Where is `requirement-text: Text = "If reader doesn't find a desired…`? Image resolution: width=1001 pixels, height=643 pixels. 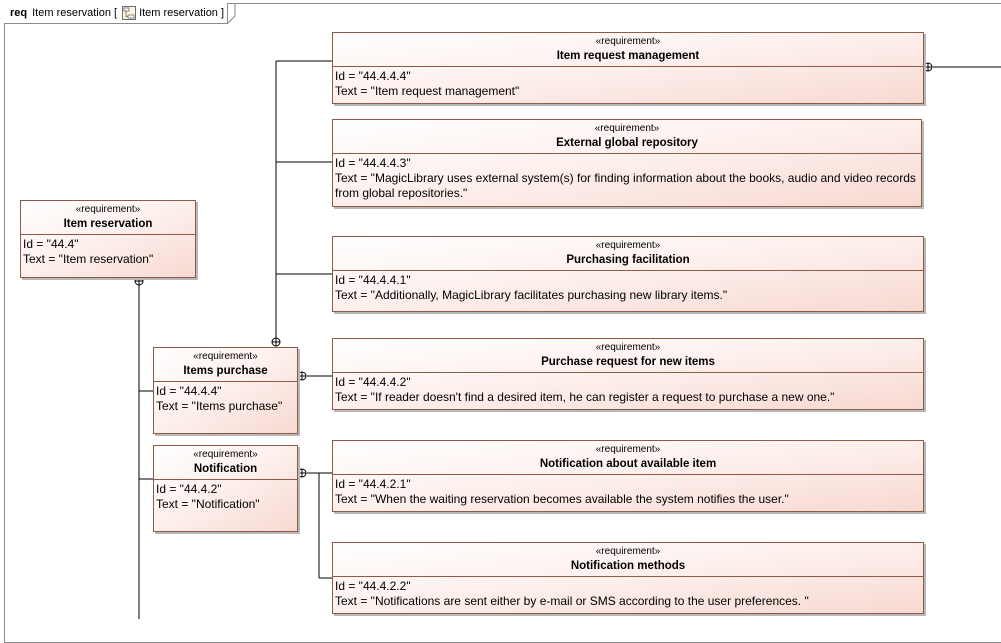
requirement-text: Text = "If reader doesn't find a desired… is located at coordinates (585, 397).